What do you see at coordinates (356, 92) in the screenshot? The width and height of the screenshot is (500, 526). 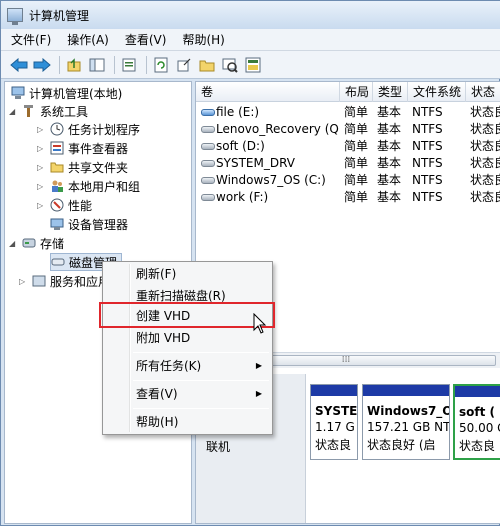 I see `column-header-layout: 布局` at bounding box center [356, 92].